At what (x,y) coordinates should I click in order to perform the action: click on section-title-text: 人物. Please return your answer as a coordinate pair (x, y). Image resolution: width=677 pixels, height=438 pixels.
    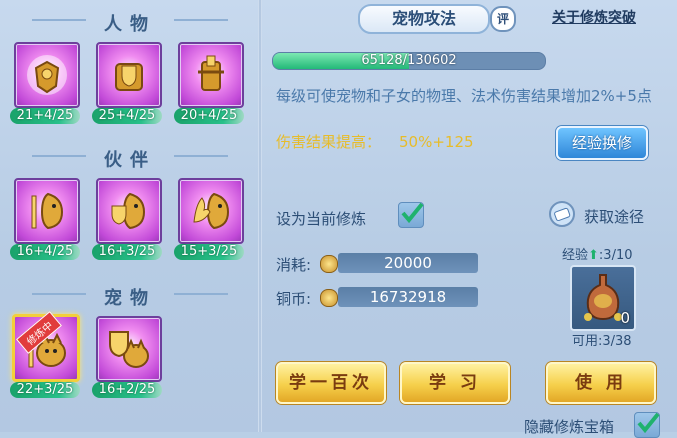
    Looking at the image, I should click on (130, 24).